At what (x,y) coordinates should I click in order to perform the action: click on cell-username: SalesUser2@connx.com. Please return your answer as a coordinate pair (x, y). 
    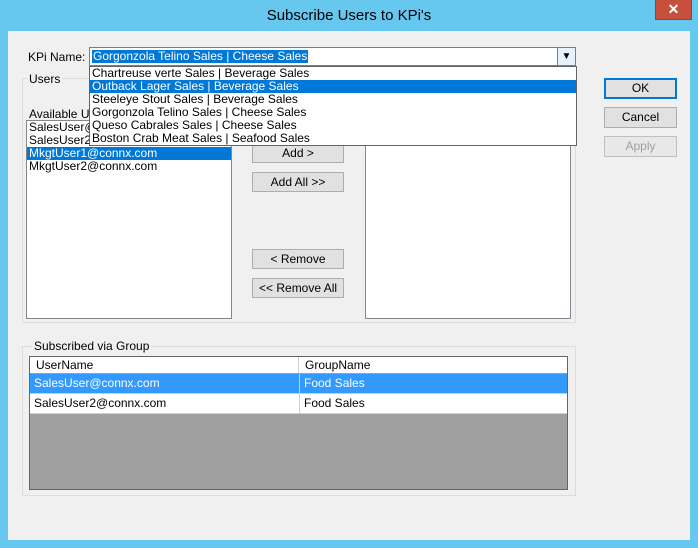
    Looking at the image, I should click on (100, 403).